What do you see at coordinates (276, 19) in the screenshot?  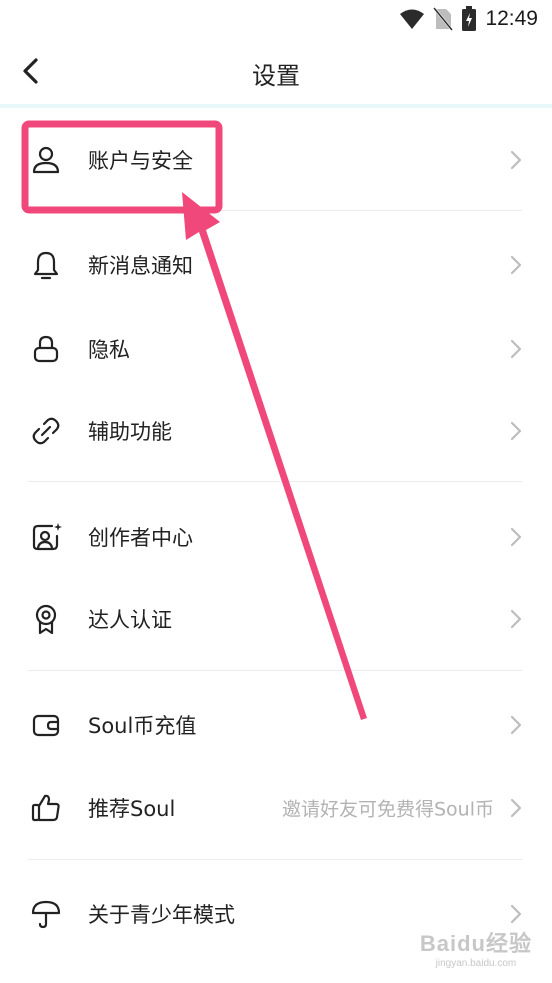 I see `status-bar: 12:49` at bounding box center [276, 19].